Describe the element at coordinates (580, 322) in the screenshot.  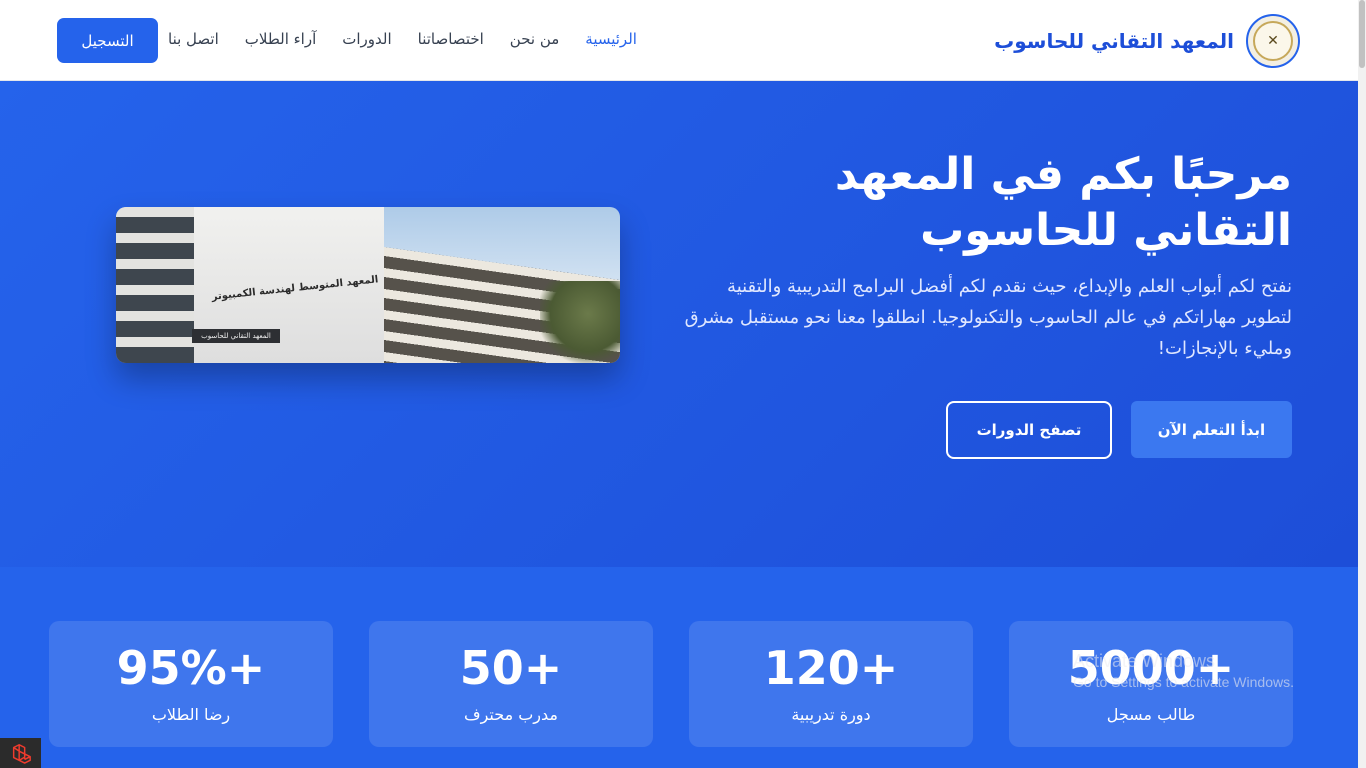
I see `trees` at that location.